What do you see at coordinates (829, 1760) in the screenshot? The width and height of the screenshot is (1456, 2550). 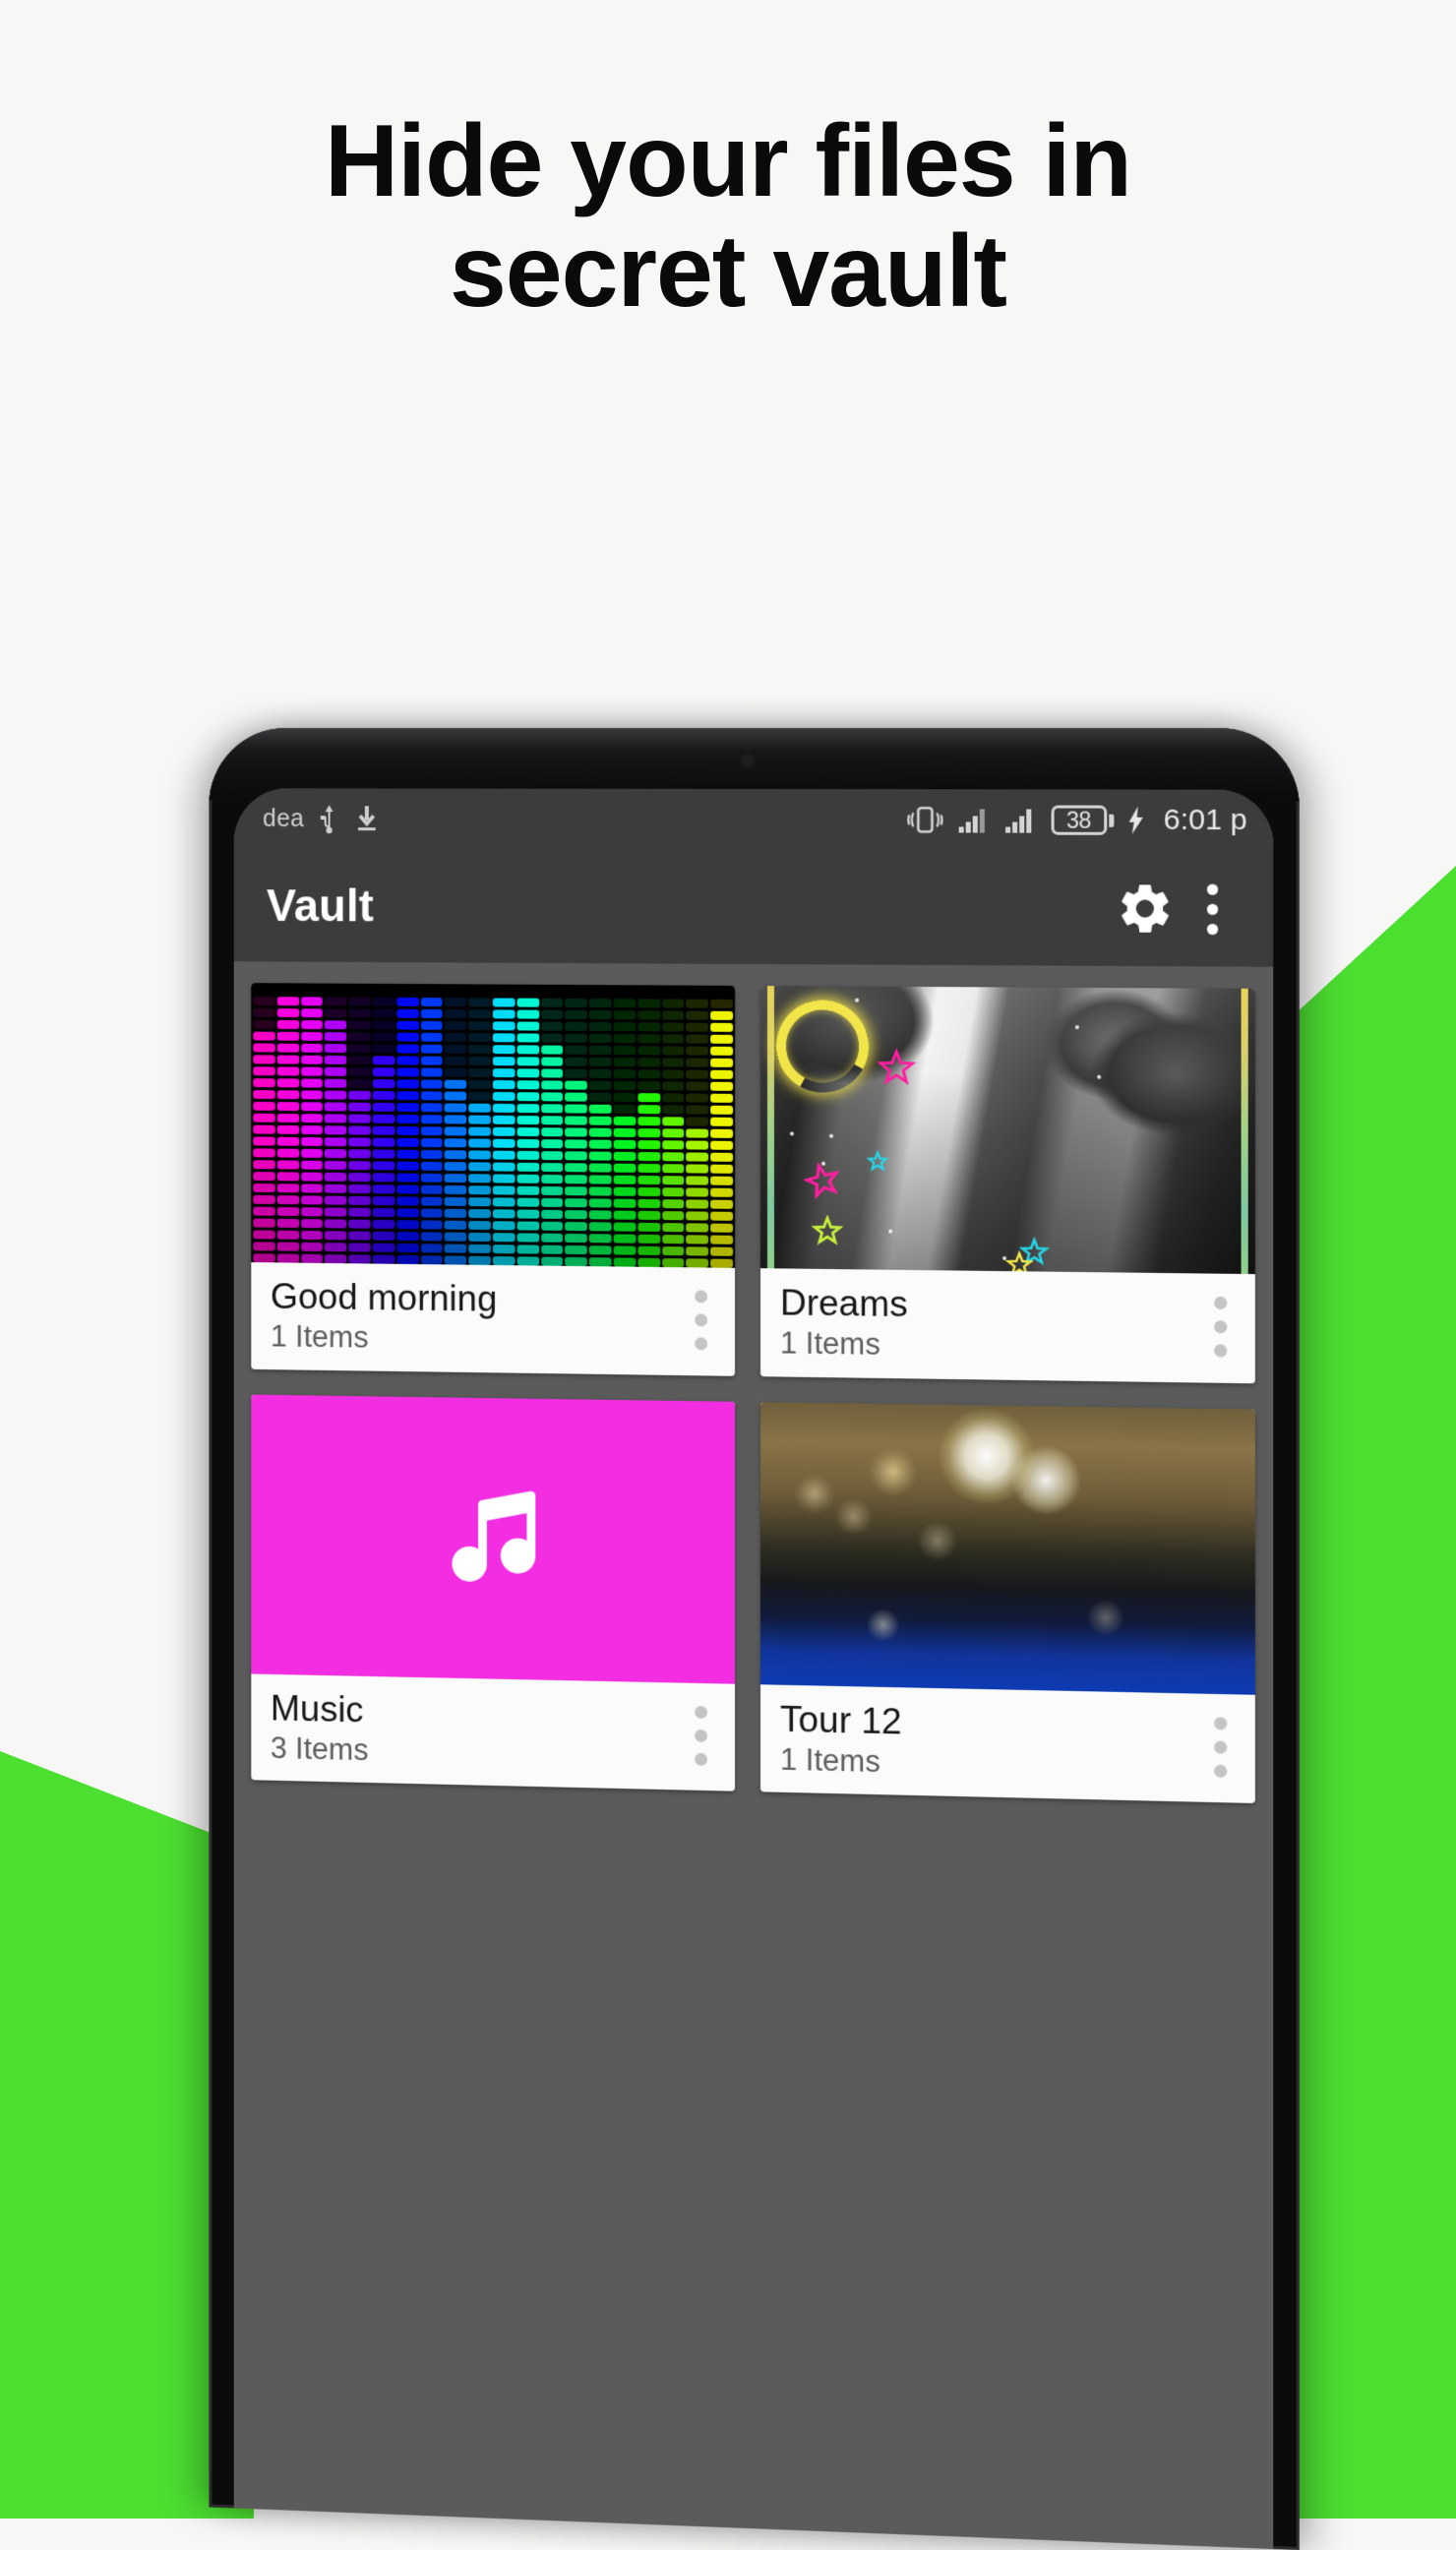 I see `folder-item-count: 1 Items` at bounding box center [829, 1760].